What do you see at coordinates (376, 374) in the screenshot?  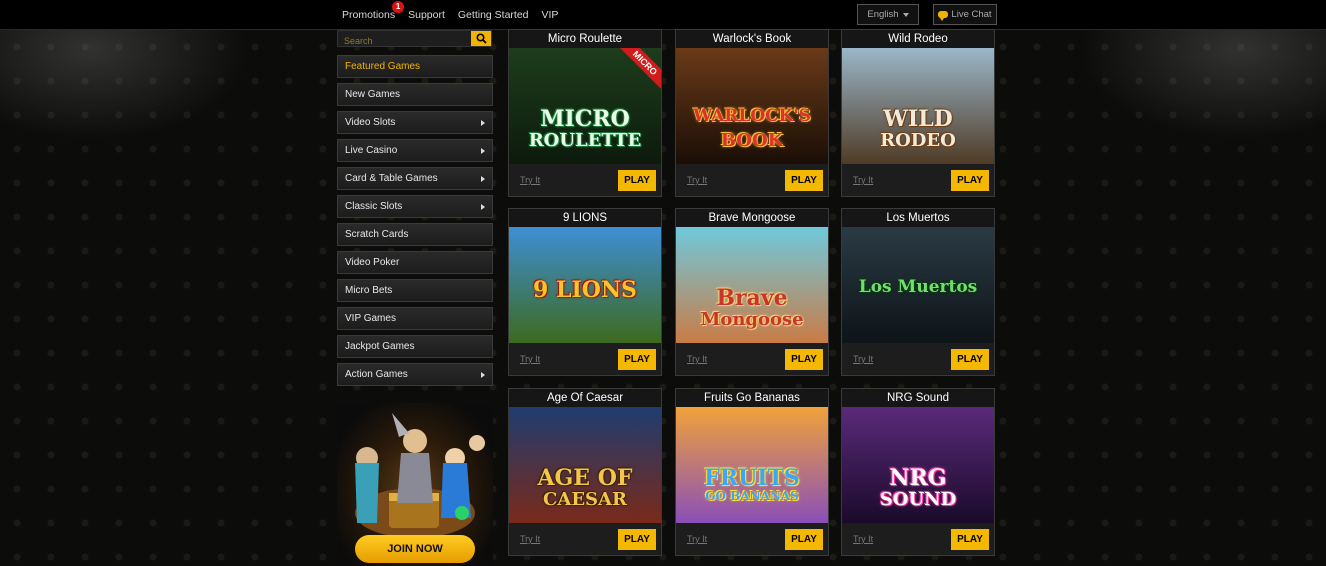 I see `menu-item-label: Action Games` at bounding box center [376, 374].